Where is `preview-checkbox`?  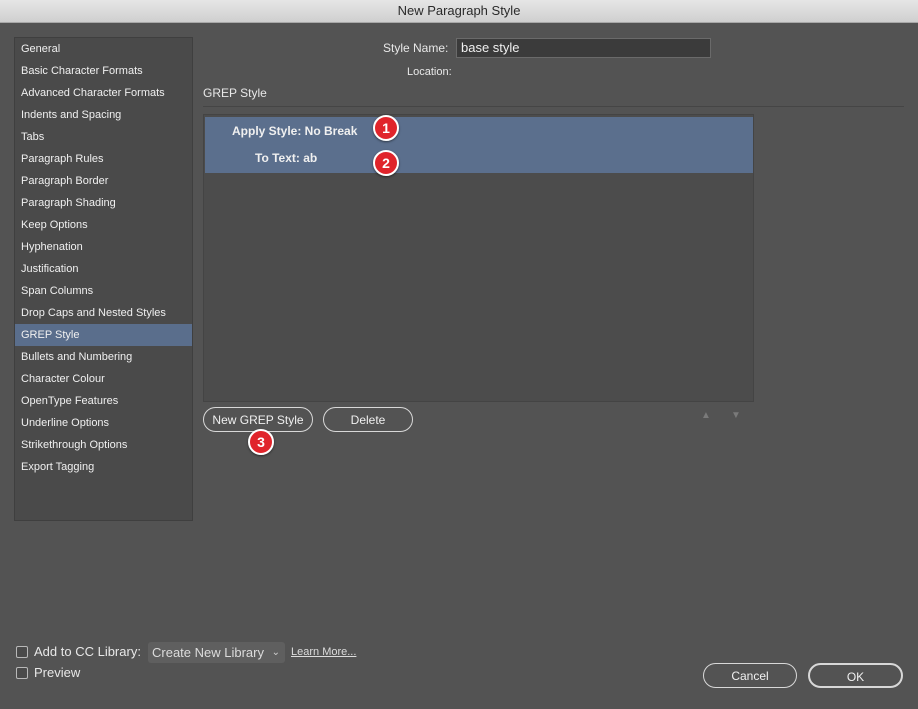 preview-checkbox is located at coordinates (22, 673).